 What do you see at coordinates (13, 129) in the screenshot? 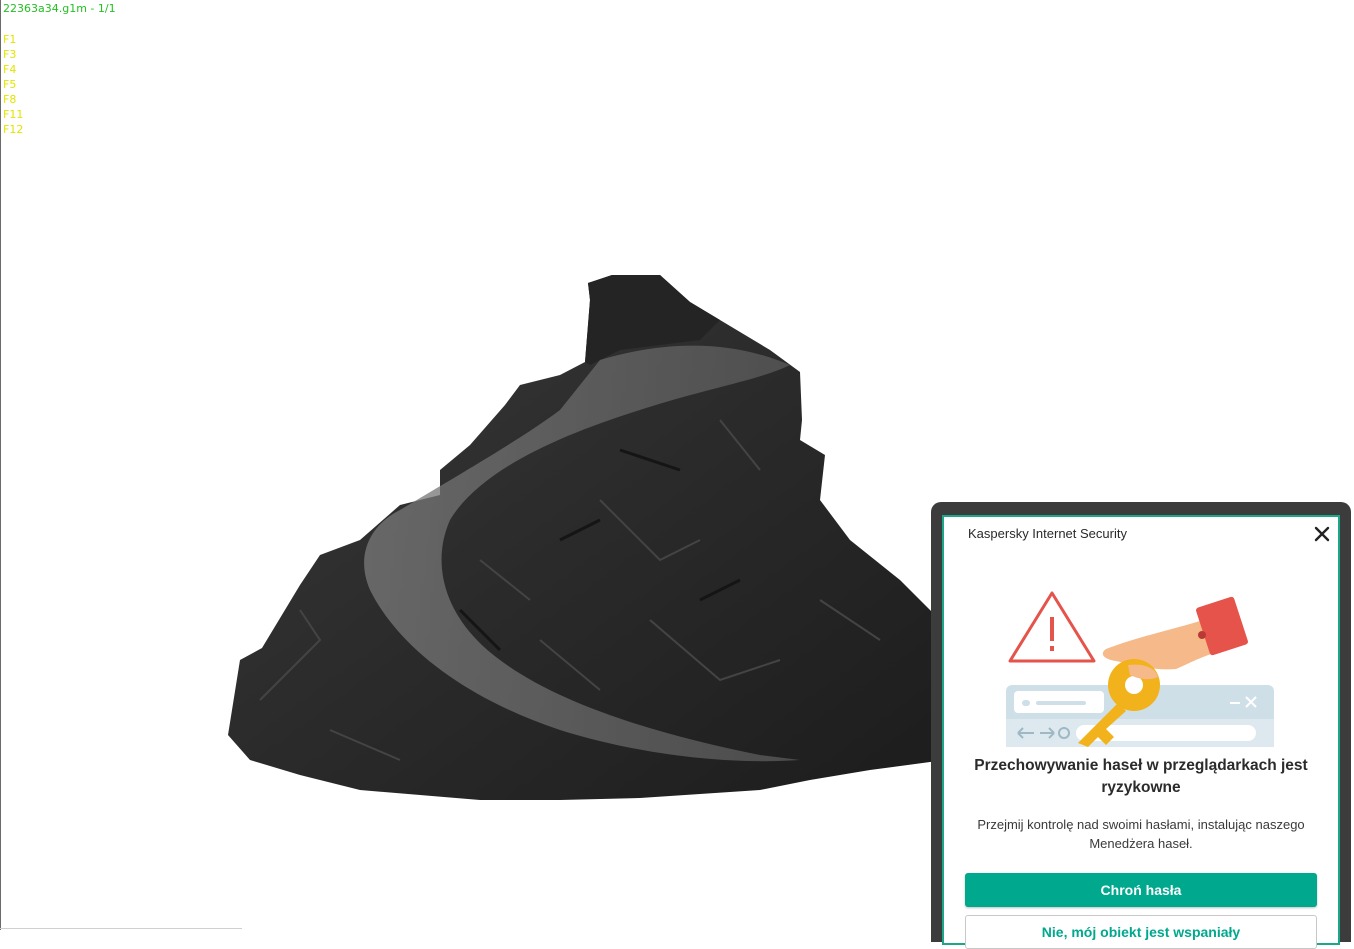
I see `hotkey-f12: F12` at bounding box center [13, 129].